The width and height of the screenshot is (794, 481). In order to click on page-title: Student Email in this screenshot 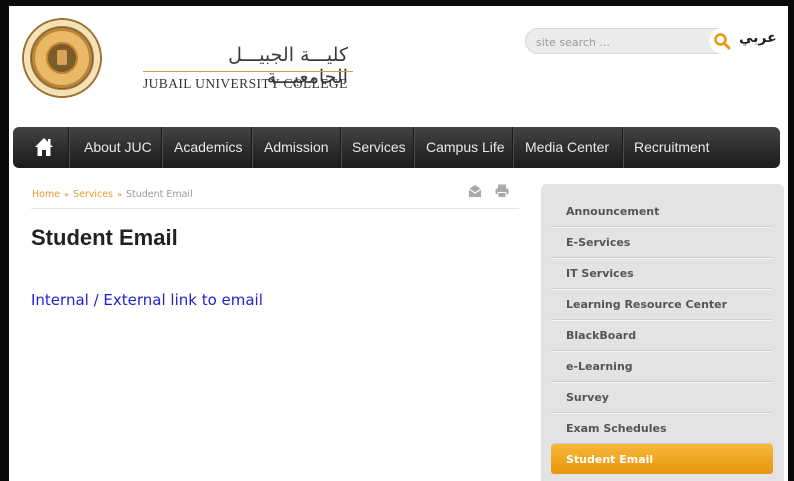, I will do `click(104, 237)`.